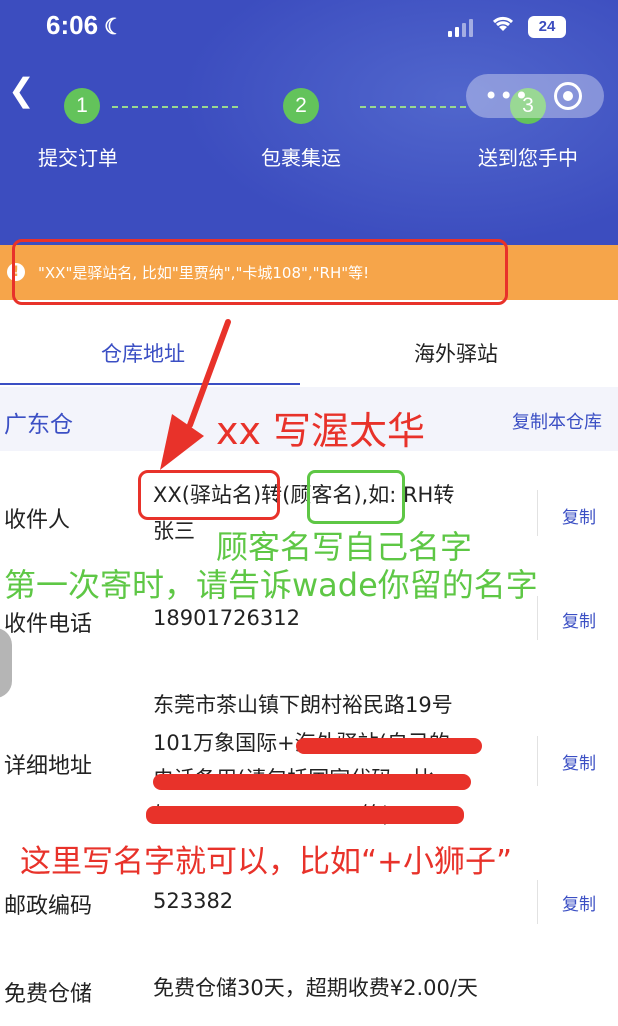 The width and height of the screenshot is (618, 1026). I want to click on annotation-first-send-note: 第一次寄时，请告诉wade你留的名字, so click(271, 585).